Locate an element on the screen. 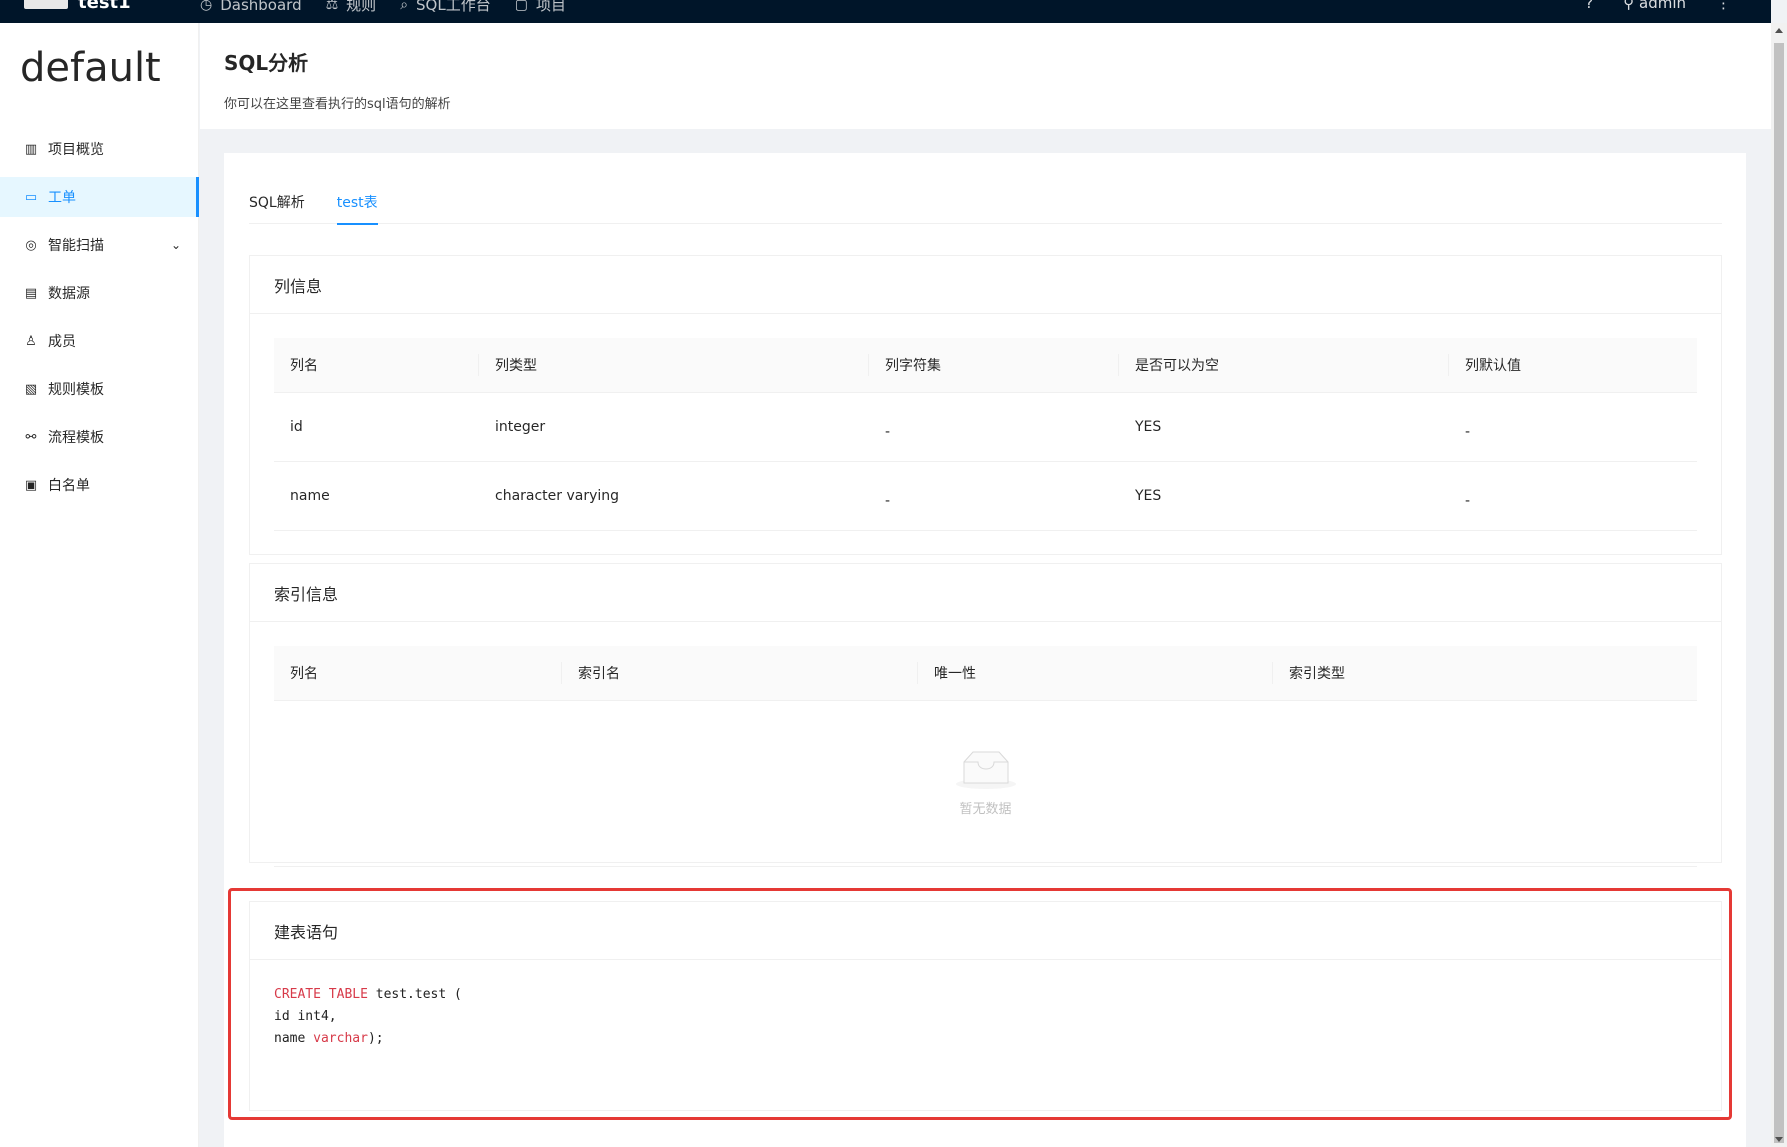 This screenshot has width=1787, height=1147. topnav-item-0: ◷ Dashboard is located at coordinates (251, 7).